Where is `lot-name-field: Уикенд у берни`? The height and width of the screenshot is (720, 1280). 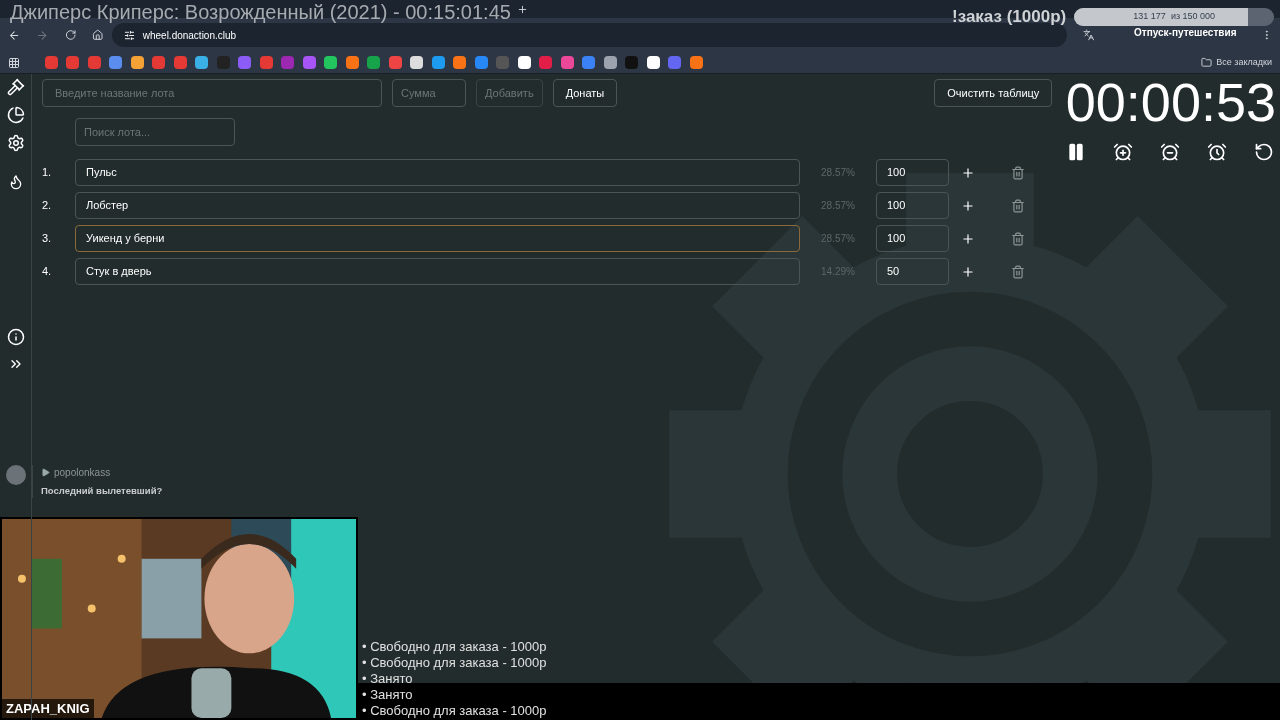 lot-name-field: Уикенд у берни is located at coordinates (437, 238).